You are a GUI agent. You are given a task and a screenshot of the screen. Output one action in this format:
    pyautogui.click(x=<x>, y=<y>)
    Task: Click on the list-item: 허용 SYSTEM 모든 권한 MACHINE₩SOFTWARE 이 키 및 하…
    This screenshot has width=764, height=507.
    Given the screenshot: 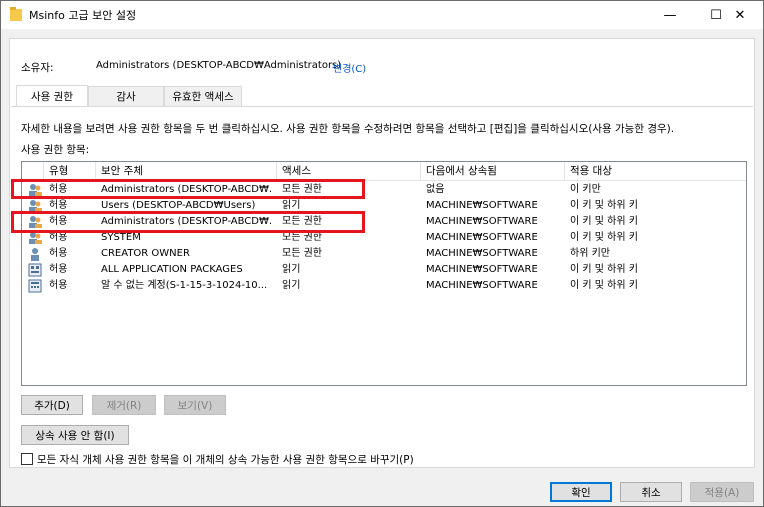 What is the action you would take?
    pyautogui.click(x=384, y=238)
    